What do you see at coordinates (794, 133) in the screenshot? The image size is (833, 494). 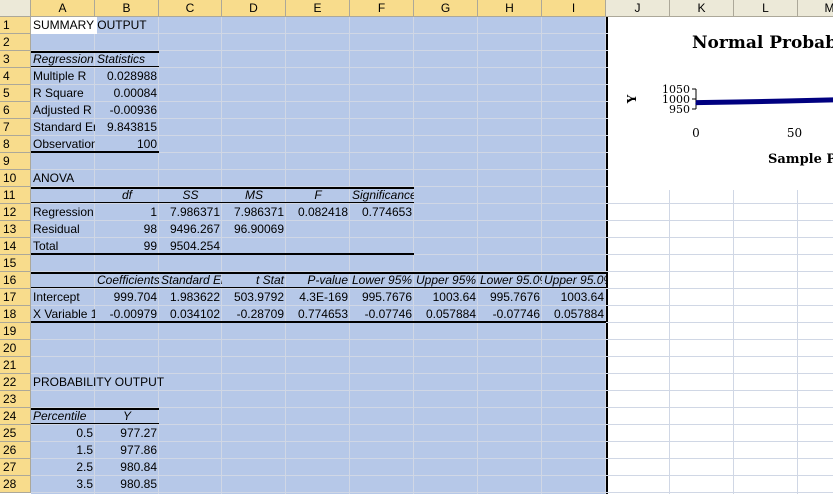 I see `x-tick-label: 50` at bounding box center [794, 133].